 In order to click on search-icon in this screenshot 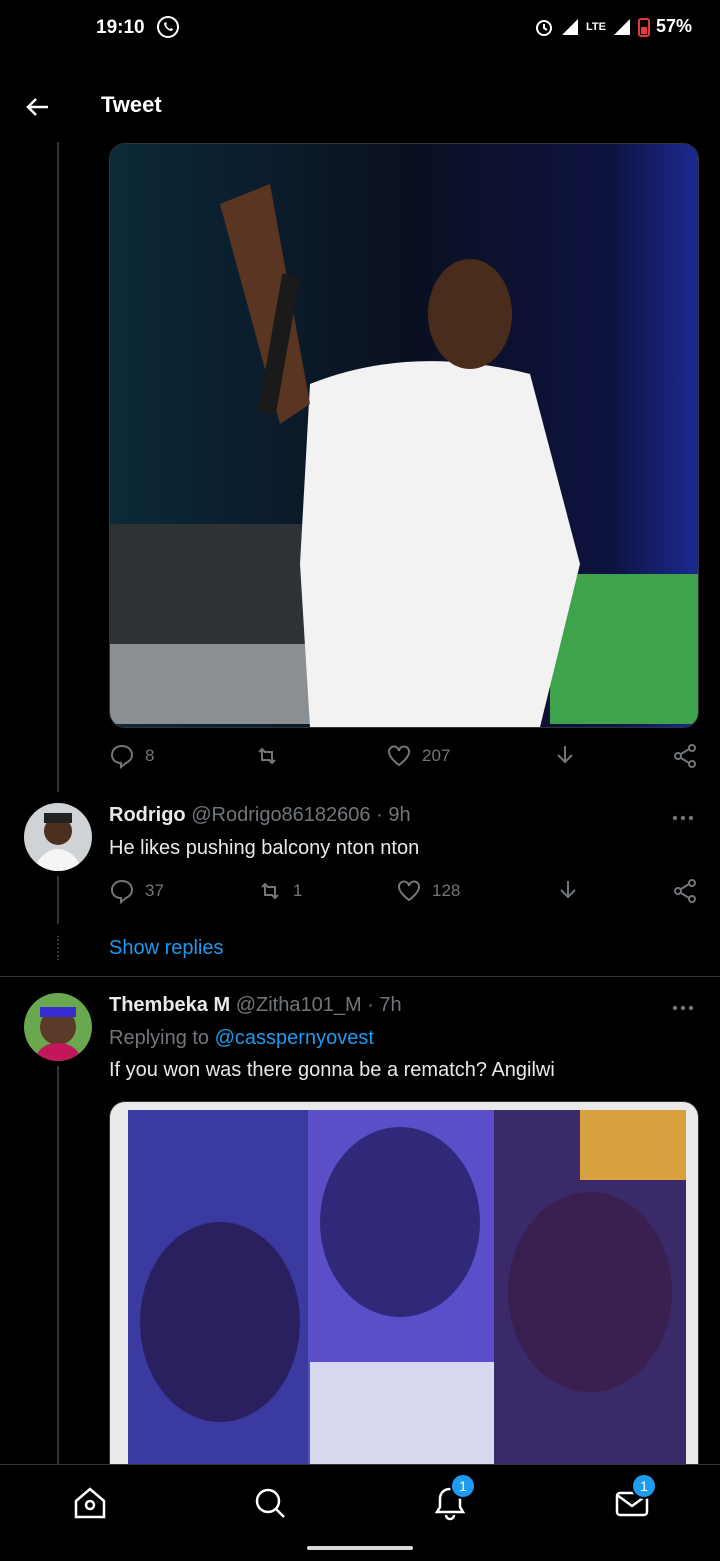, I will do `click(270, 1503)`.